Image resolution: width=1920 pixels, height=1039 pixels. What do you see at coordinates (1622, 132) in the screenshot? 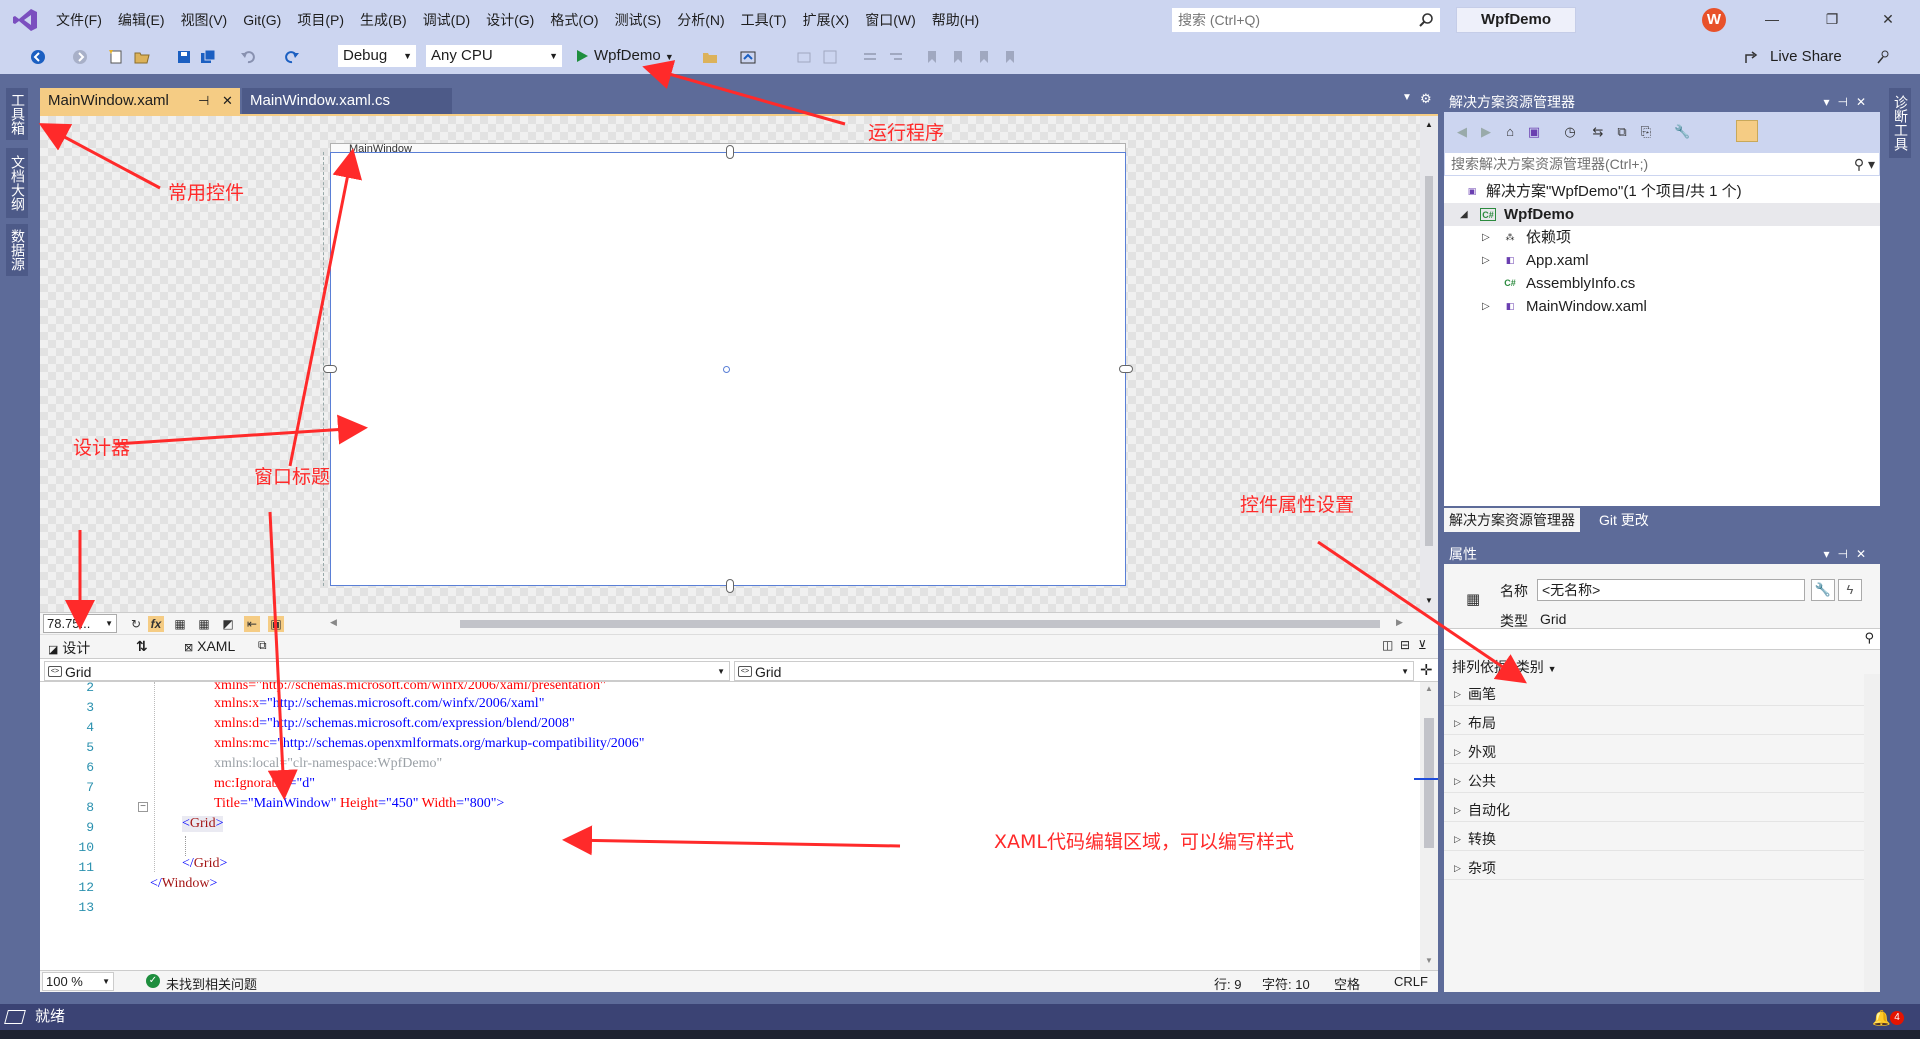
I see `collapse-all-icon: ⧉` at bounding box center [1622, 132].